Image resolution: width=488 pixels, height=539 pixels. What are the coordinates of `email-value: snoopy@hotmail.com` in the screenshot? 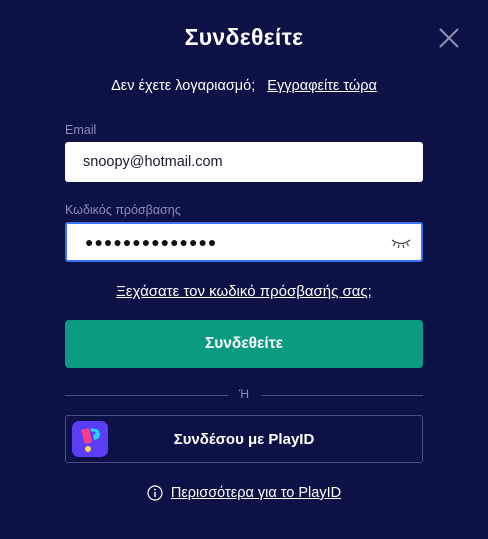 It's located at (153, 162).